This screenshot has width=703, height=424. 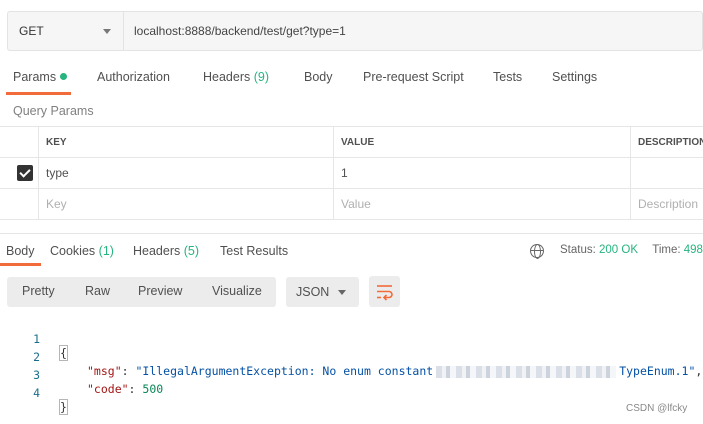 I want to click on format-select: JSON, so click(x=322, y=292).